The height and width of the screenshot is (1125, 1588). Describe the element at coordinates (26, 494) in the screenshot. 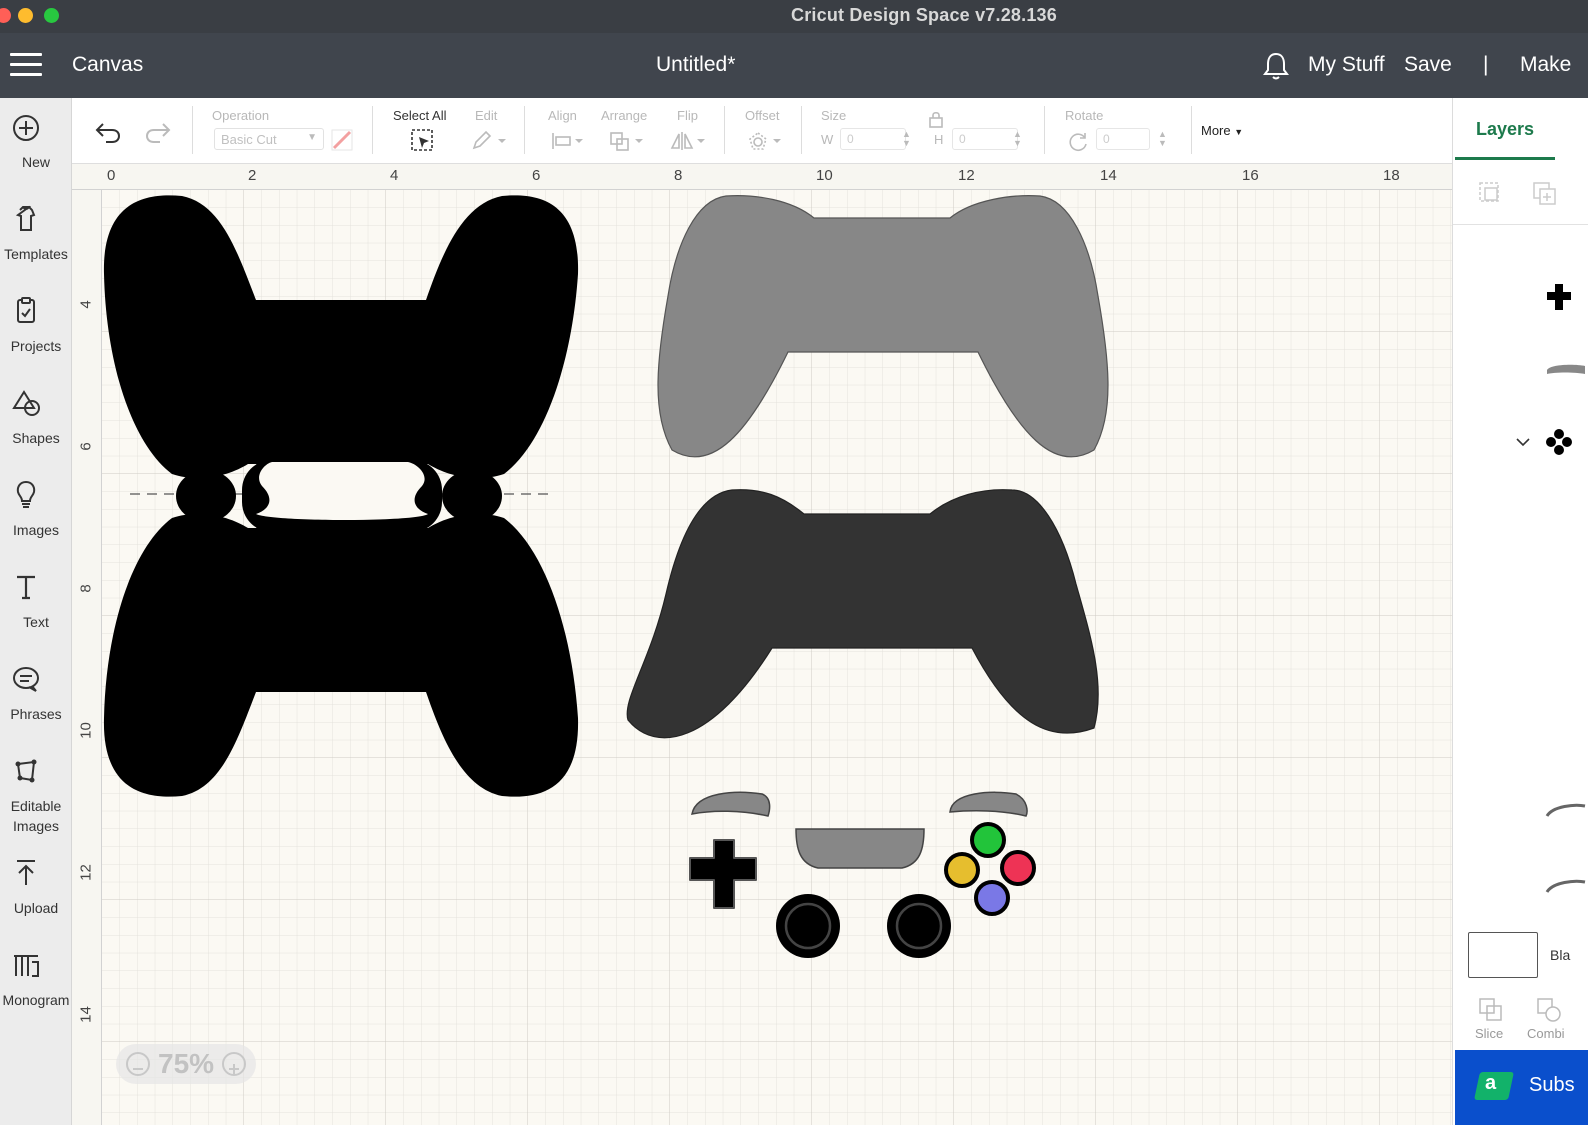

I see `lightbulb-icon` at that location.